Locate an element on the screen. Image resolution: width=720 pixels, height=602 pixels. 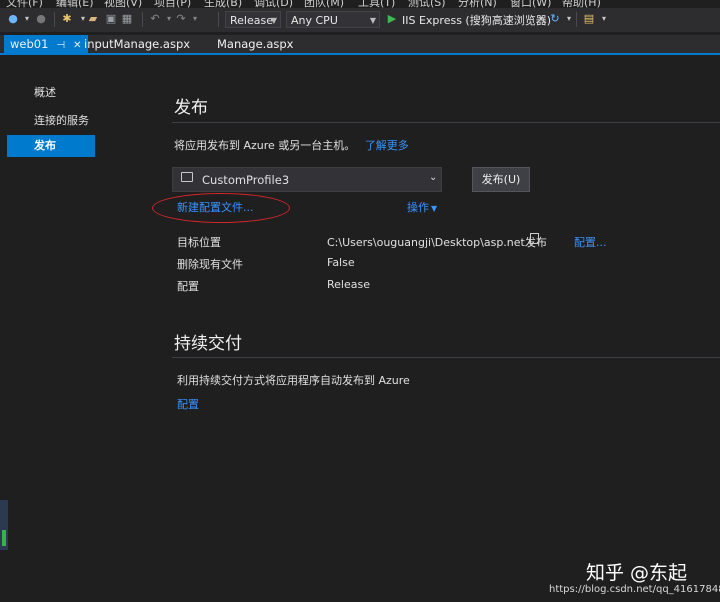
browser-link-icon: ▤ is located at coordinates (589, 19).